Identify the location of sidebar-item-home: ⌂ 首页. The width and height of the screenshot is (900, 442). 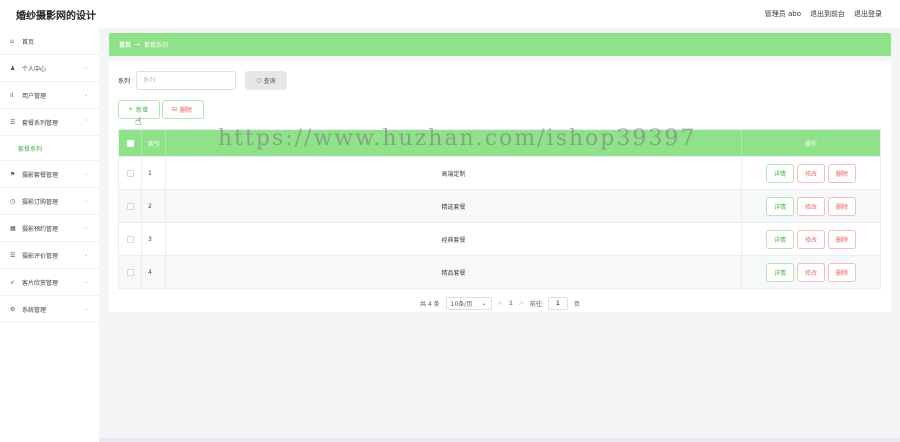
(49, 41).